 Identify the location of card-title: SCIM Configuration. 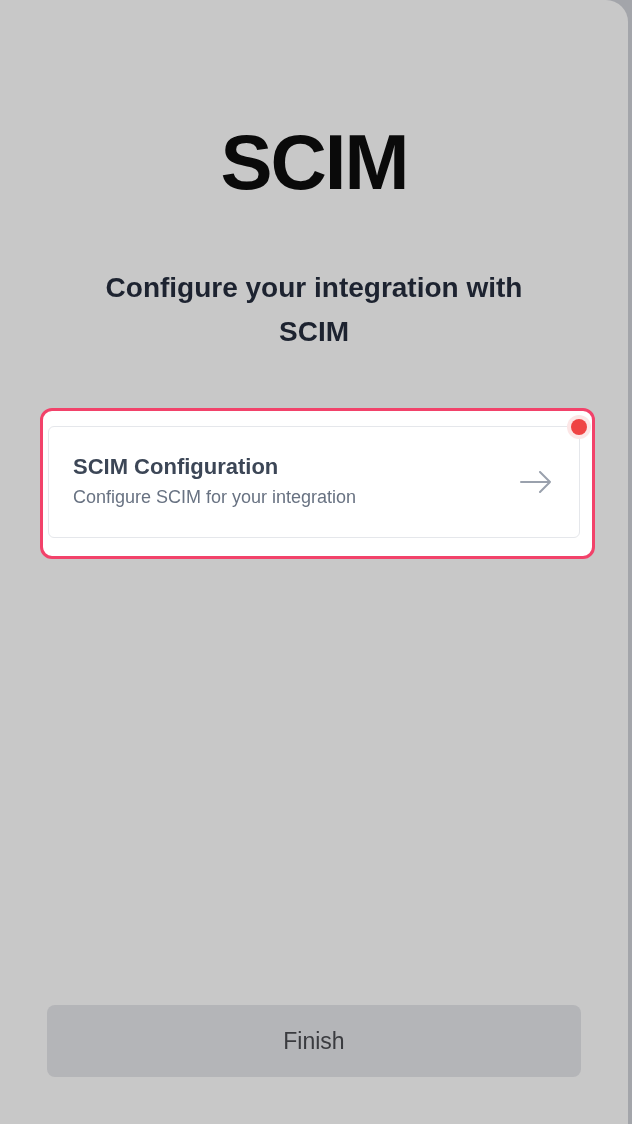
(176, 467).